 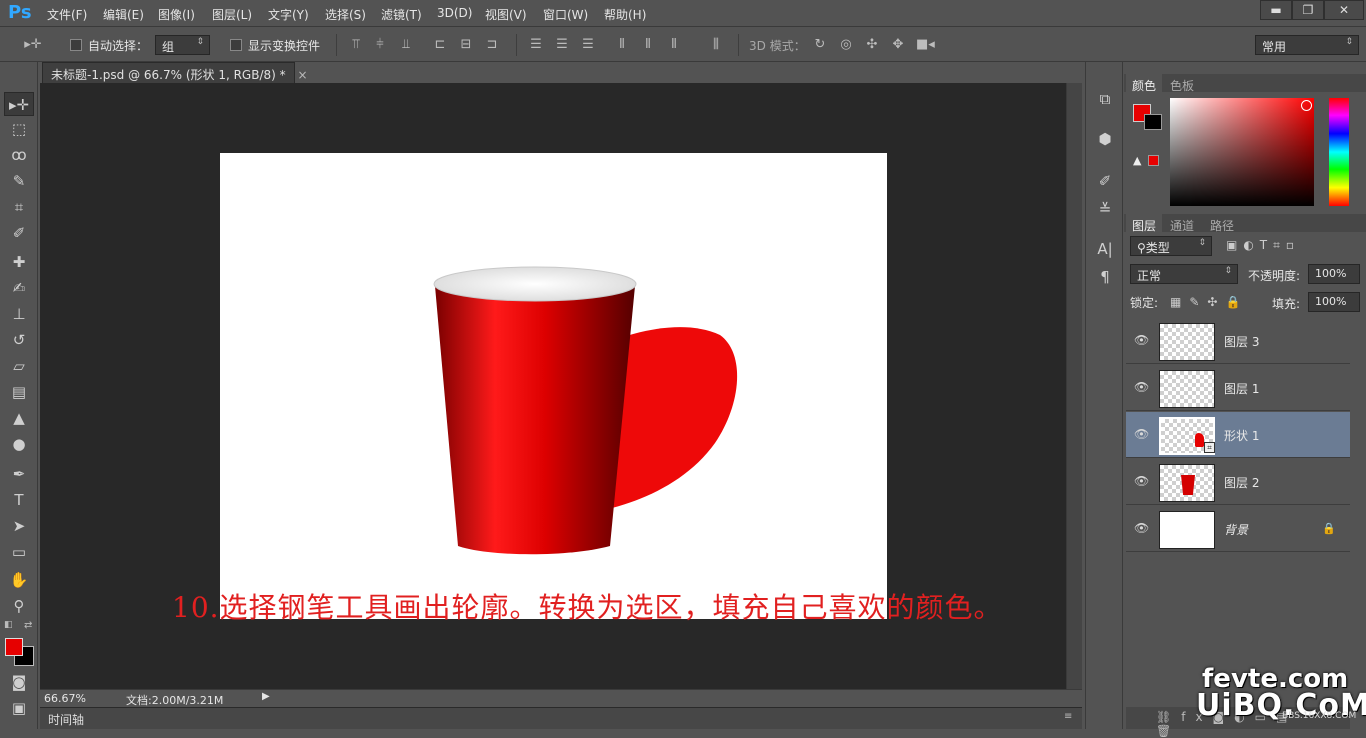 What do you see at coordinates (454, 13) in the screenshot?
I see `menu-3d: 3D(D)` at bounding box center [454, 13].